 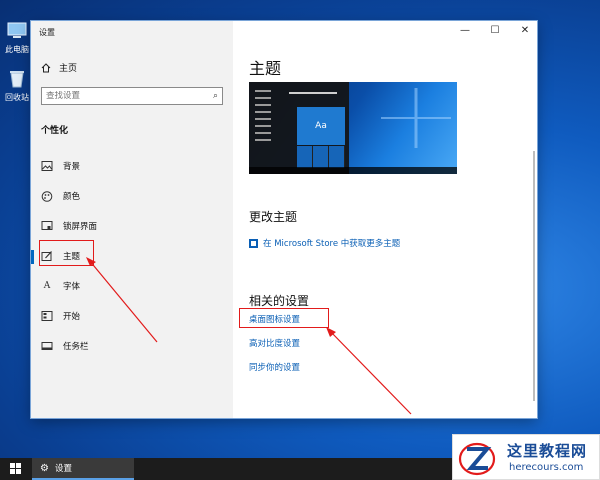 What do you see at coordinates (313, 93) in the screenshot?
I see `preview-title-bar` at bounding box center [313, 93].